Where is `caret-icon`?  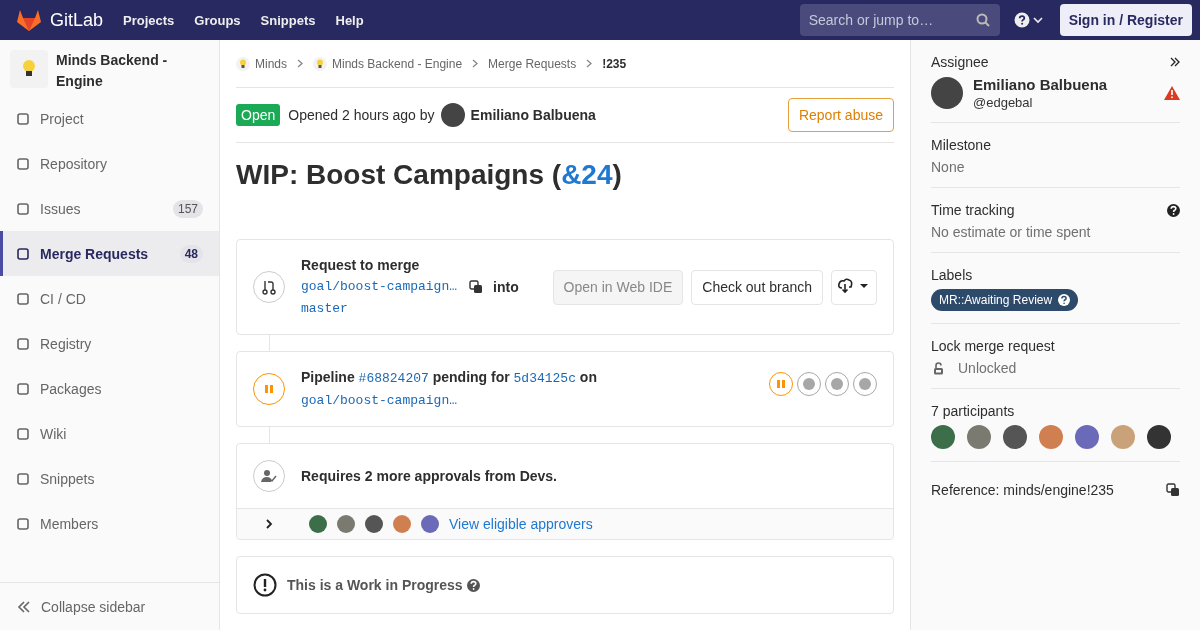 caret-icon is located at coordinates (864, 285).